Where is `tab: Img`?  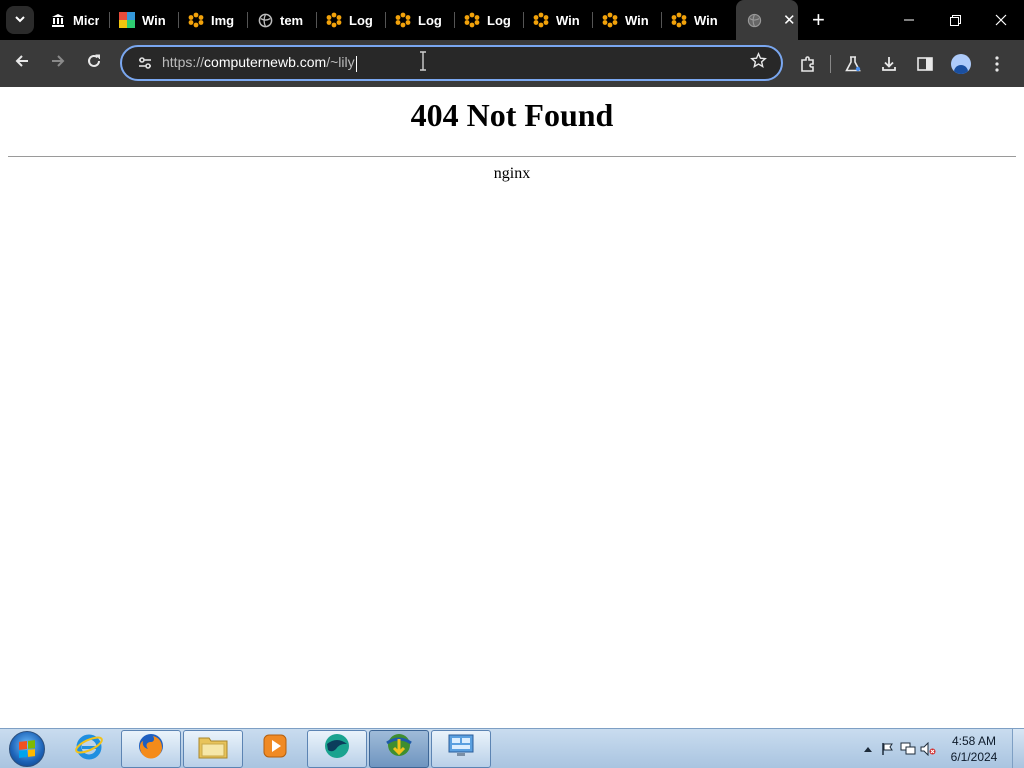
tab: Img is located at coordinates (212, 20).